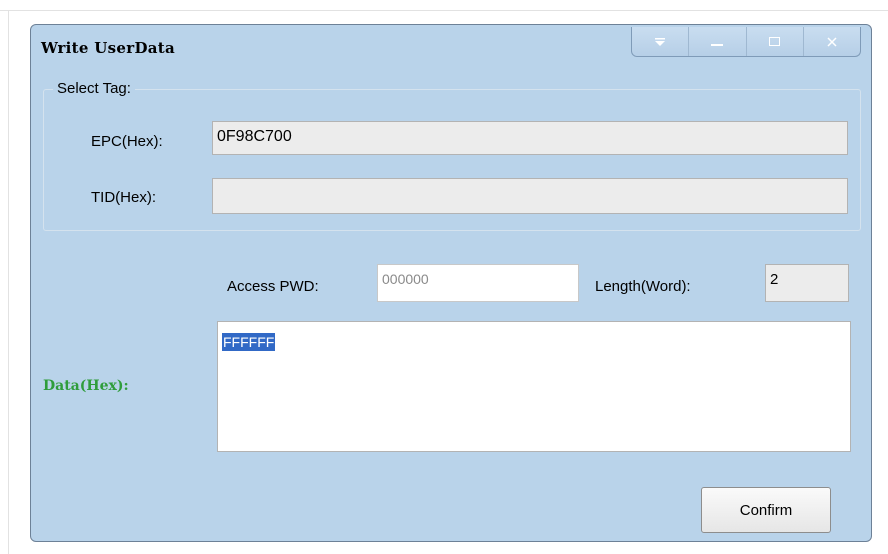 Image resolution: width=888 pixels, height=554 pixels. I want to click on tid-label: TID(Hex):, so click(123, 197).